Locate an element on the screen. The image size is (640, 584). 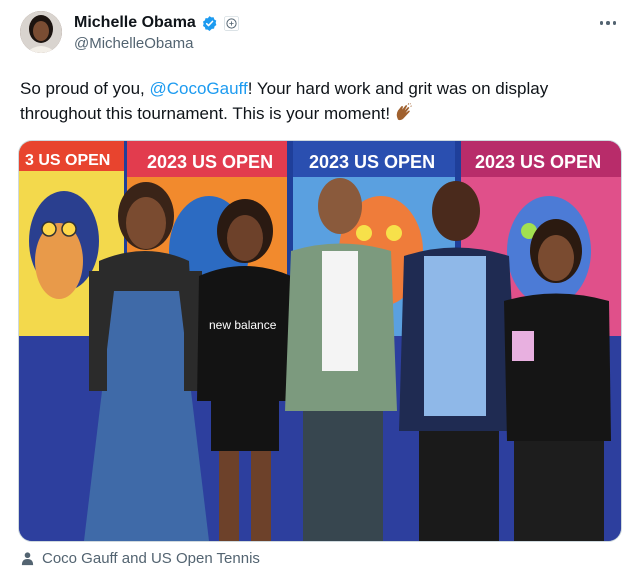
person-icon is located at coordinates (27, 558).